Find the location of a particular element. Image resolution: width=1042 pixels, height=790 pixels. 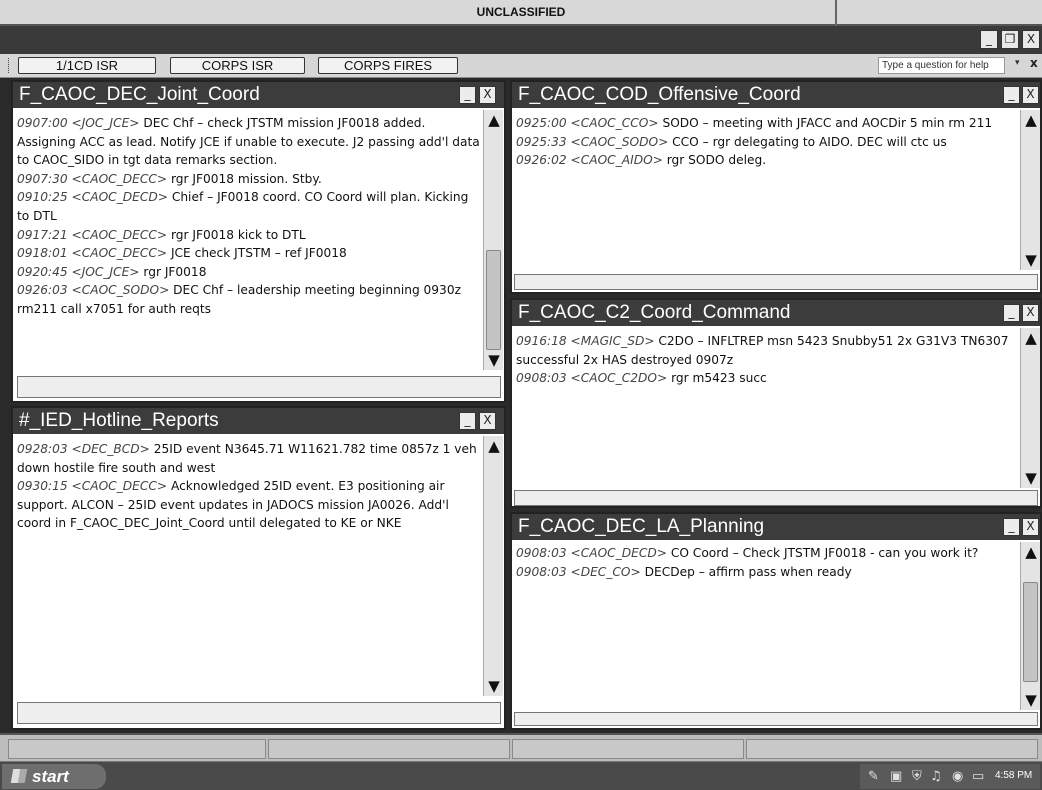

message-text: rgr JF0018 kick to DTL is located at coordinates (236, 234).